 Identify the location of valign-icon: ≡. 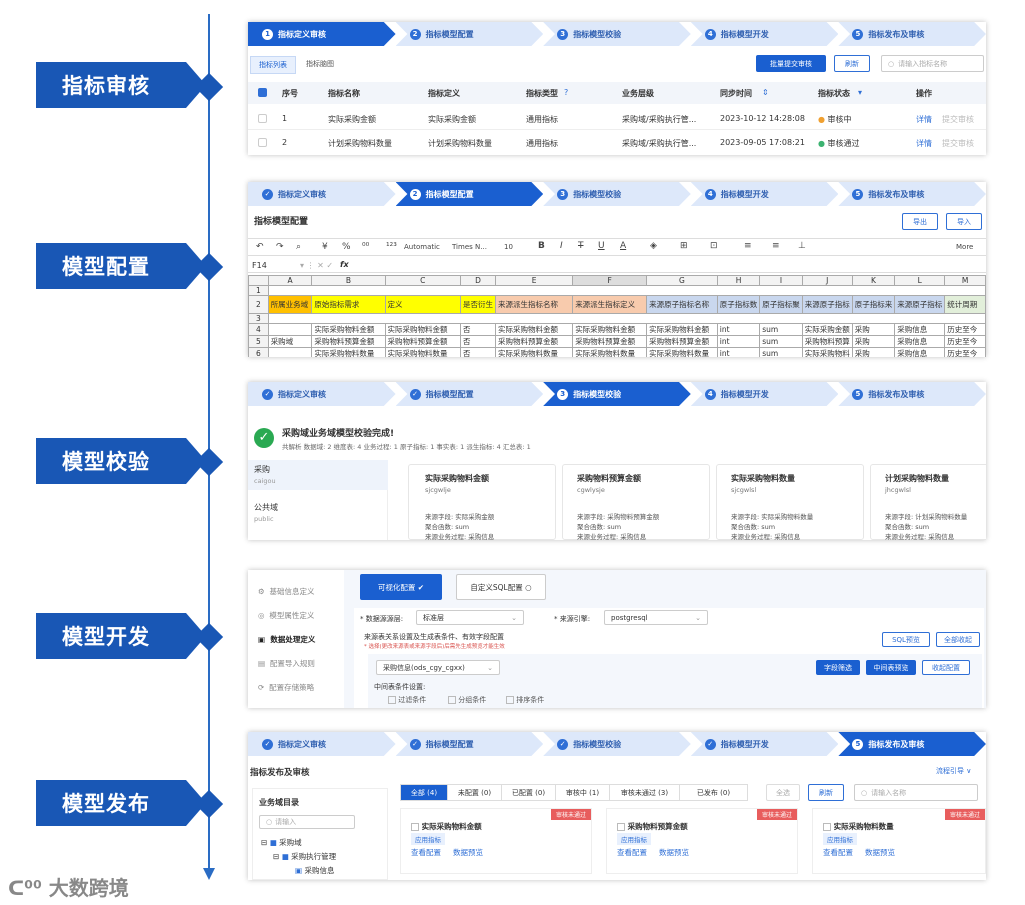
(776, 246).